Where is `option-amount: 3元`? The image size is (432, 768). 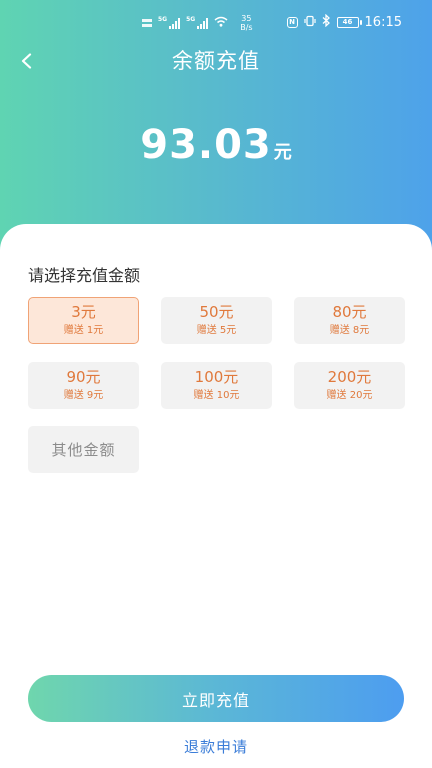
option-amount: 3元 is located at coordinates (83, 312).